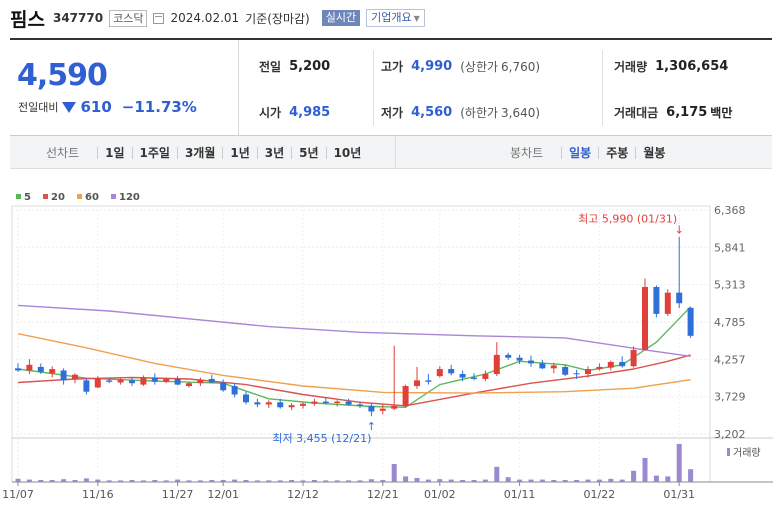 This screenshot has width=773, height=524. I want to click on candle-chart-periods: 봉차트 일봉 주봉 월봉, so click(591, 152).